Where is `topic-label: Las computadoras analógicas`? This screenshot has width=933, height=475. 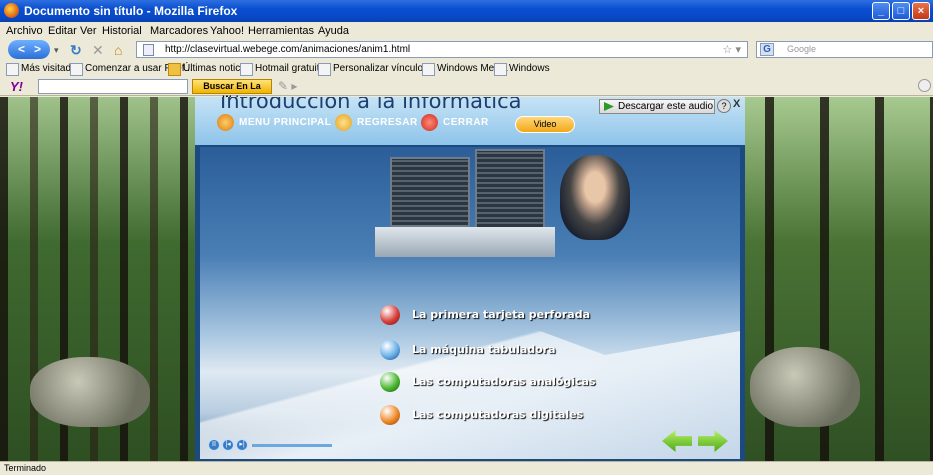 topic-label: Las computadoras analógicas is located at coordinates (504, 381).